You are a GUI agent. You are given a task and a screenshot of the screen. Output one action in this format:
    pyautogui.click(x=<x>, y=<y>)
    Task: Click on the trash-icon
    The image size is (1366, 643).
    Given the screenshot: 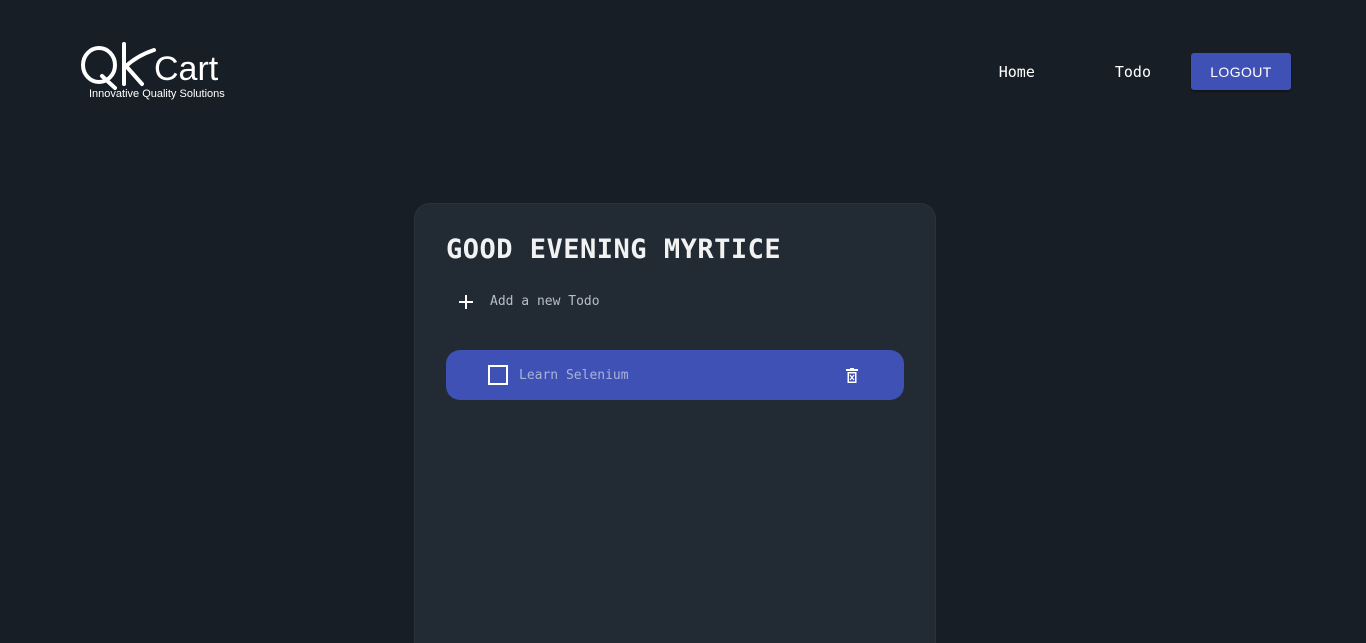 What is the action you would take?
    pyautogui.click(x=852, y=375)
    